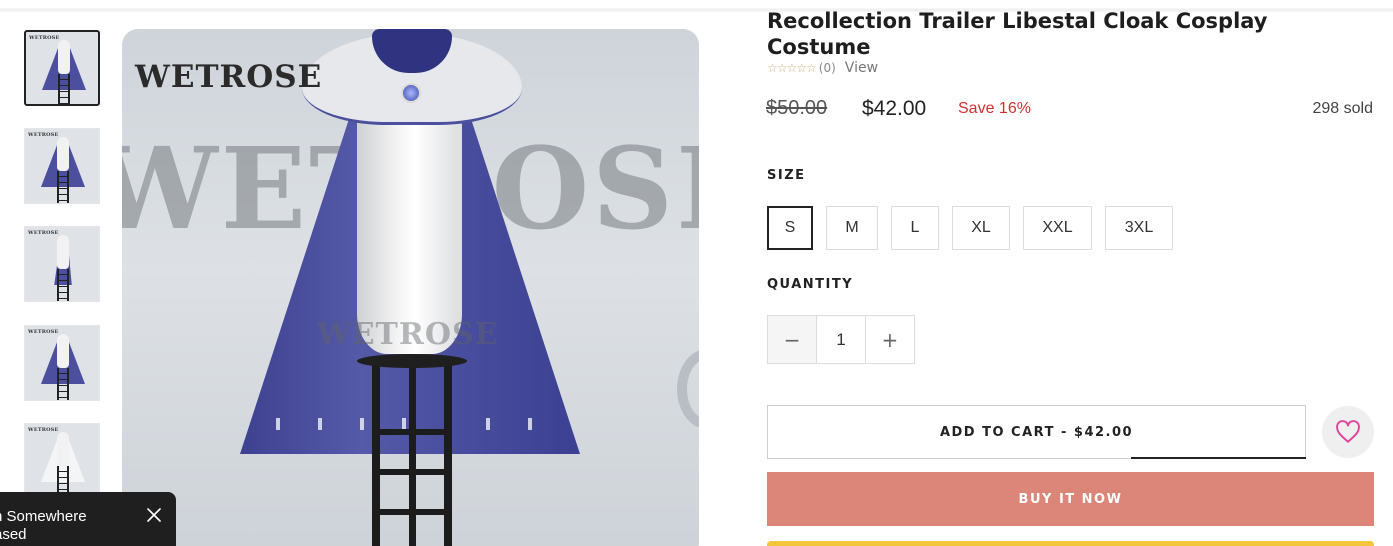  What do you see at coordinates (411, 93) in the screenshot?
I see `brooch-icon` at bounding box center [411, 93].